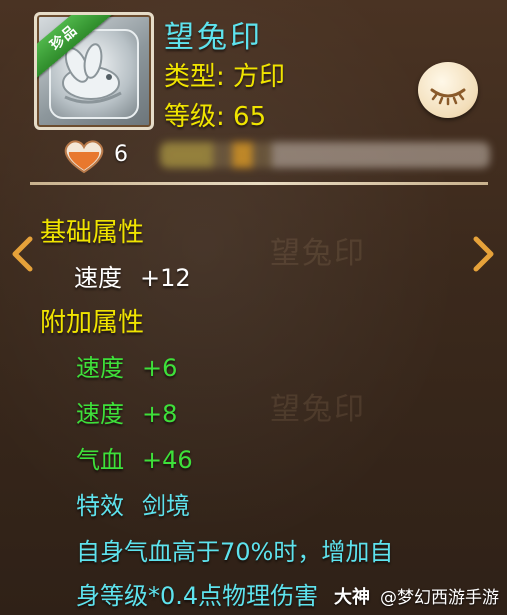  What do you see at coordinates (134, 457) in the screenshot?
I see `extra-stat-row: 气血 +46` at bounding box center [134, 457].